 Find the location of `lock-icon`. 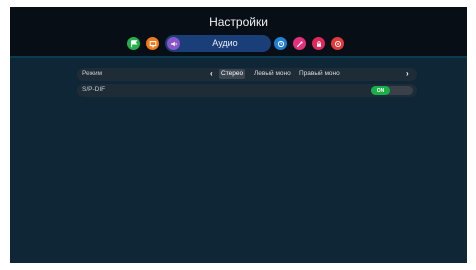

lock-icon is located at coordinates (318, 43).